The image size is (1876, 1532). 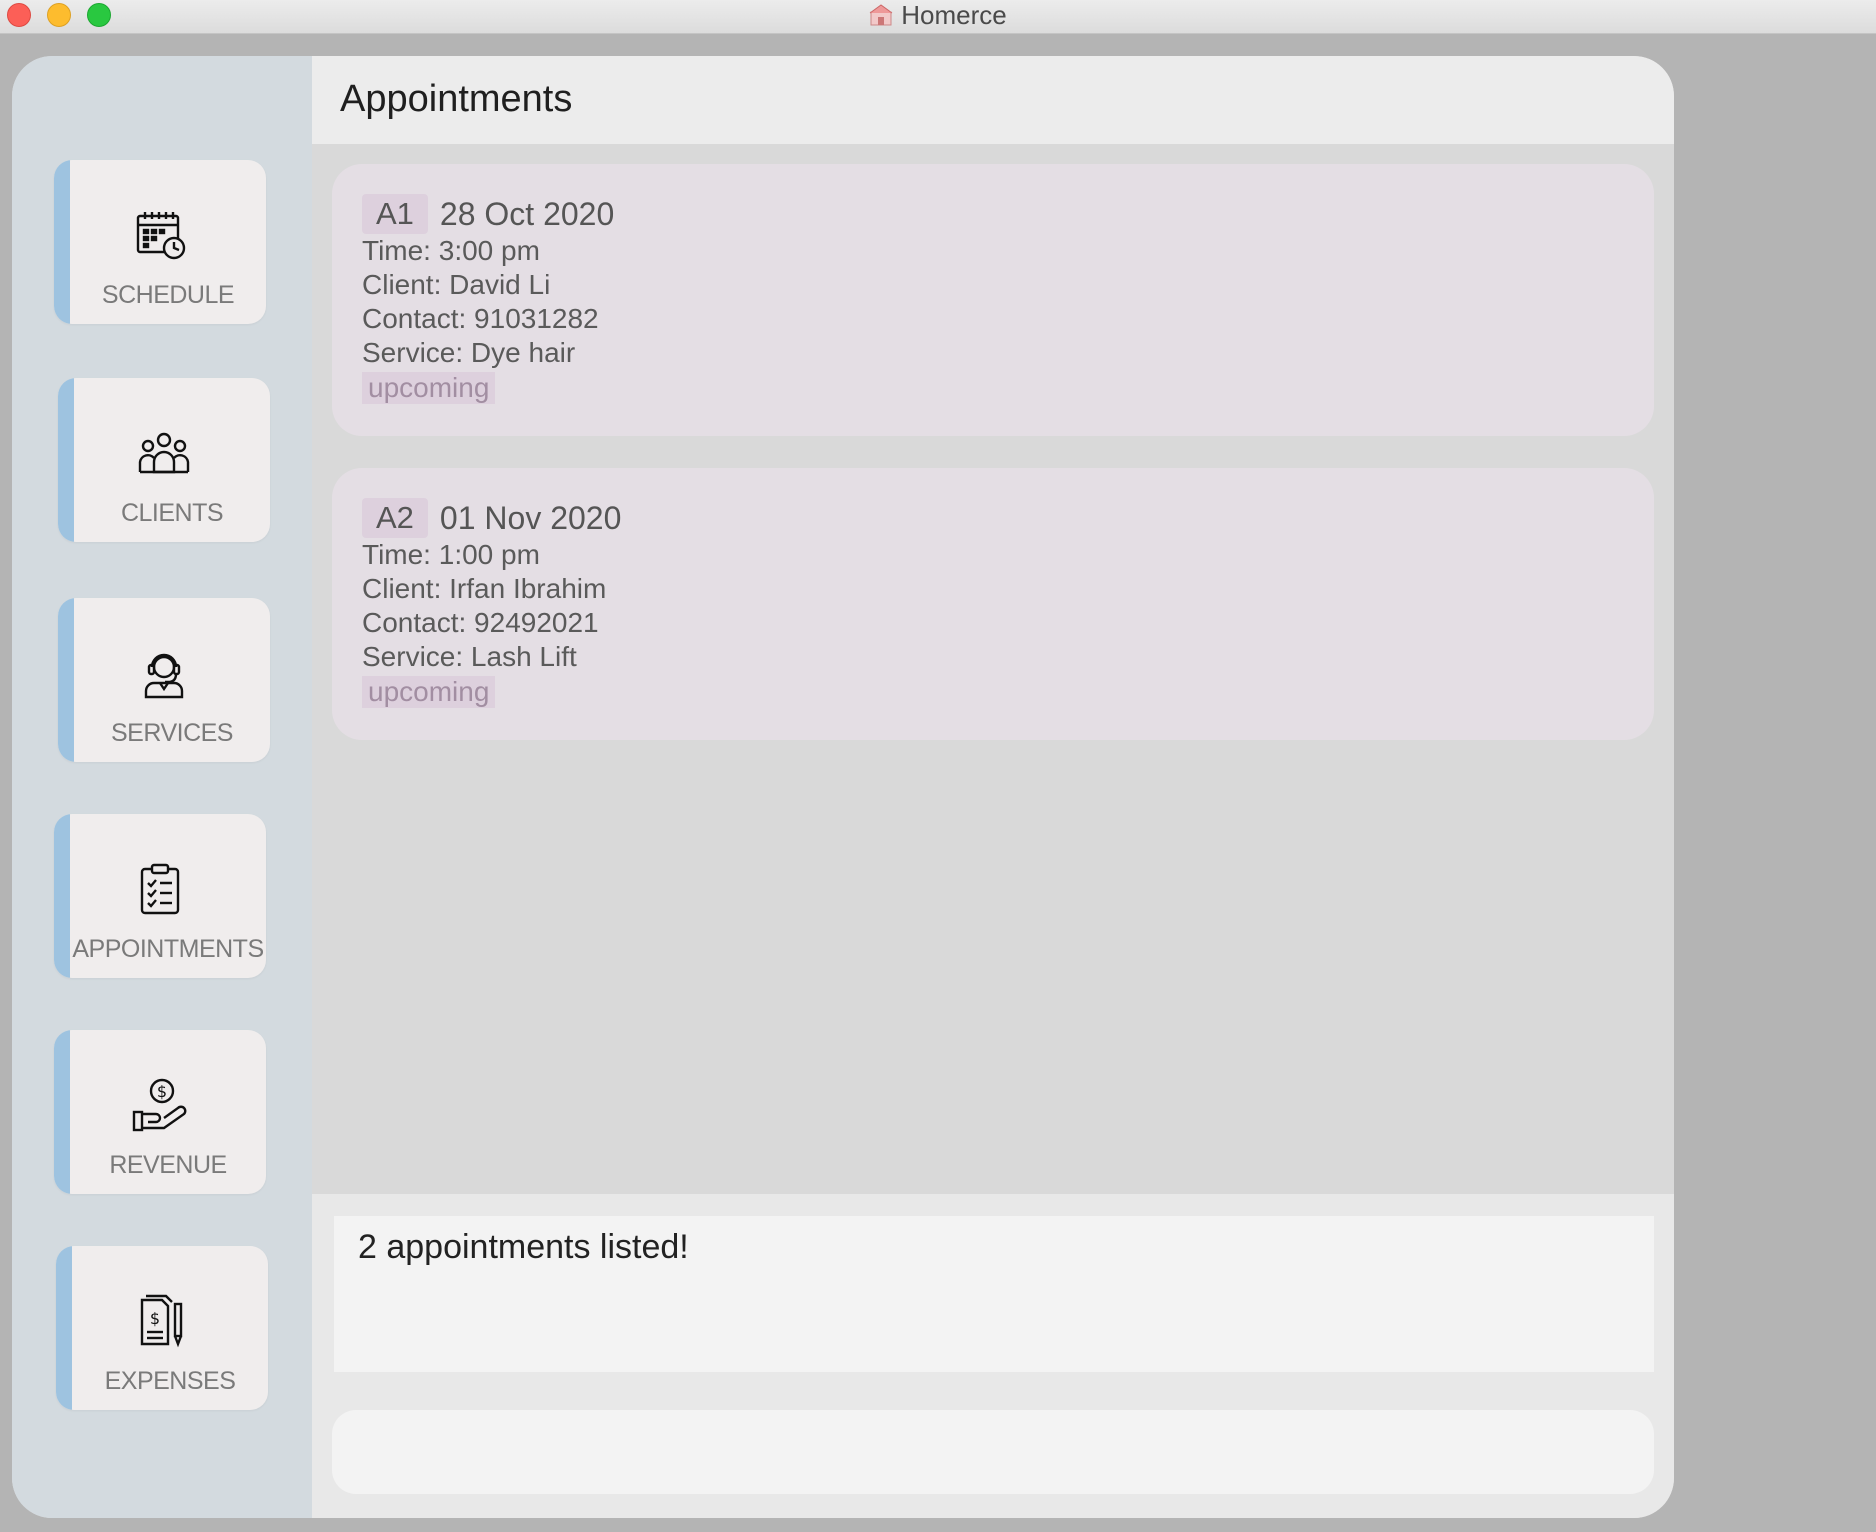 I want to click on sidebar-item-label: SERVICES, so click(x=172, y=733).